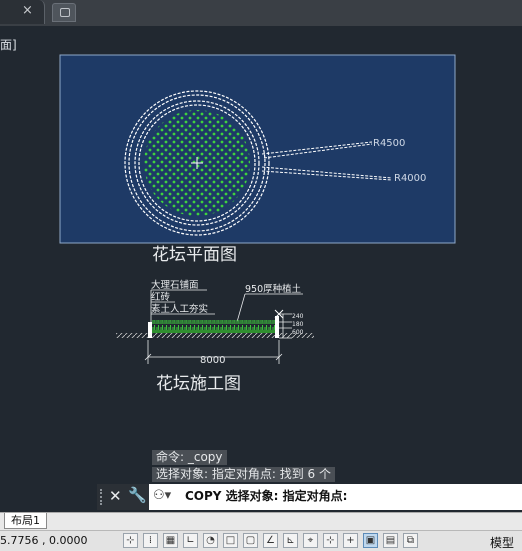 This screenshot has height=551, width=522. I want to click on command-line-tools: ✕ 🔧, so click(123, 497).